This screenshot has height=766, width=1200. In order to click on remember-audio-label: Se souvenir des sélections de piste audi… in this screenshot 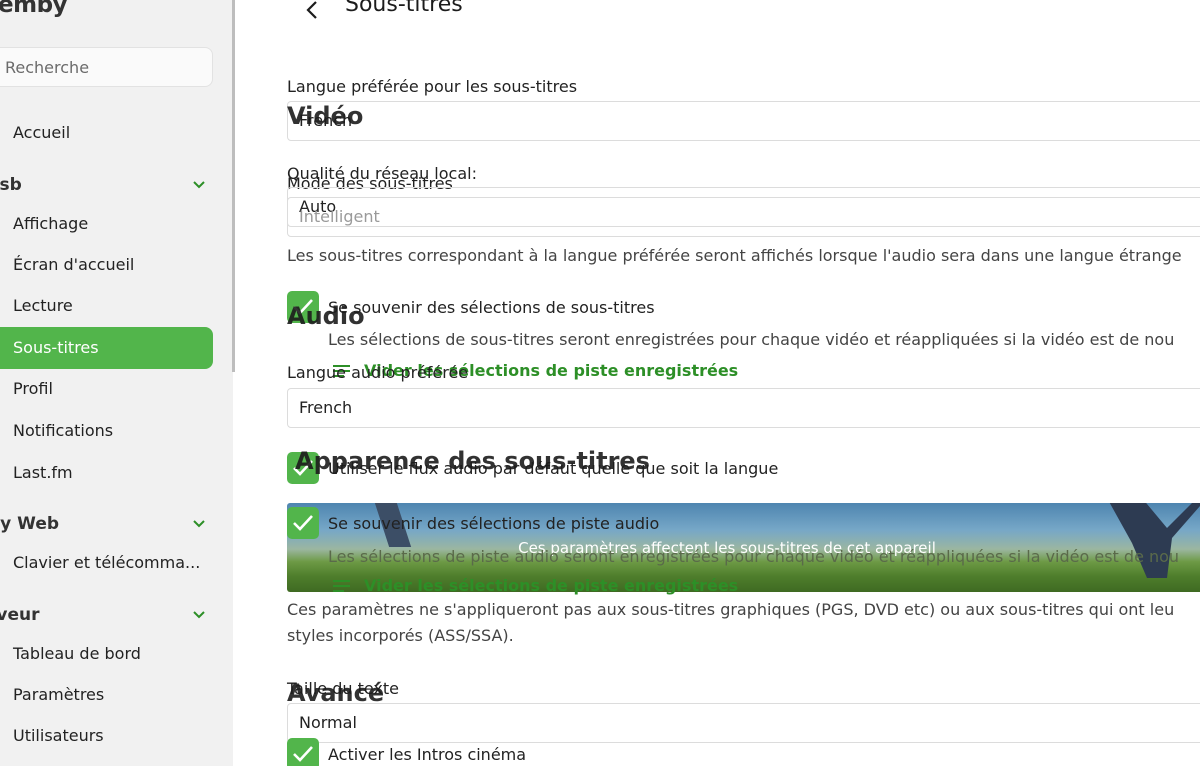, I will do `click(494, 523)`.